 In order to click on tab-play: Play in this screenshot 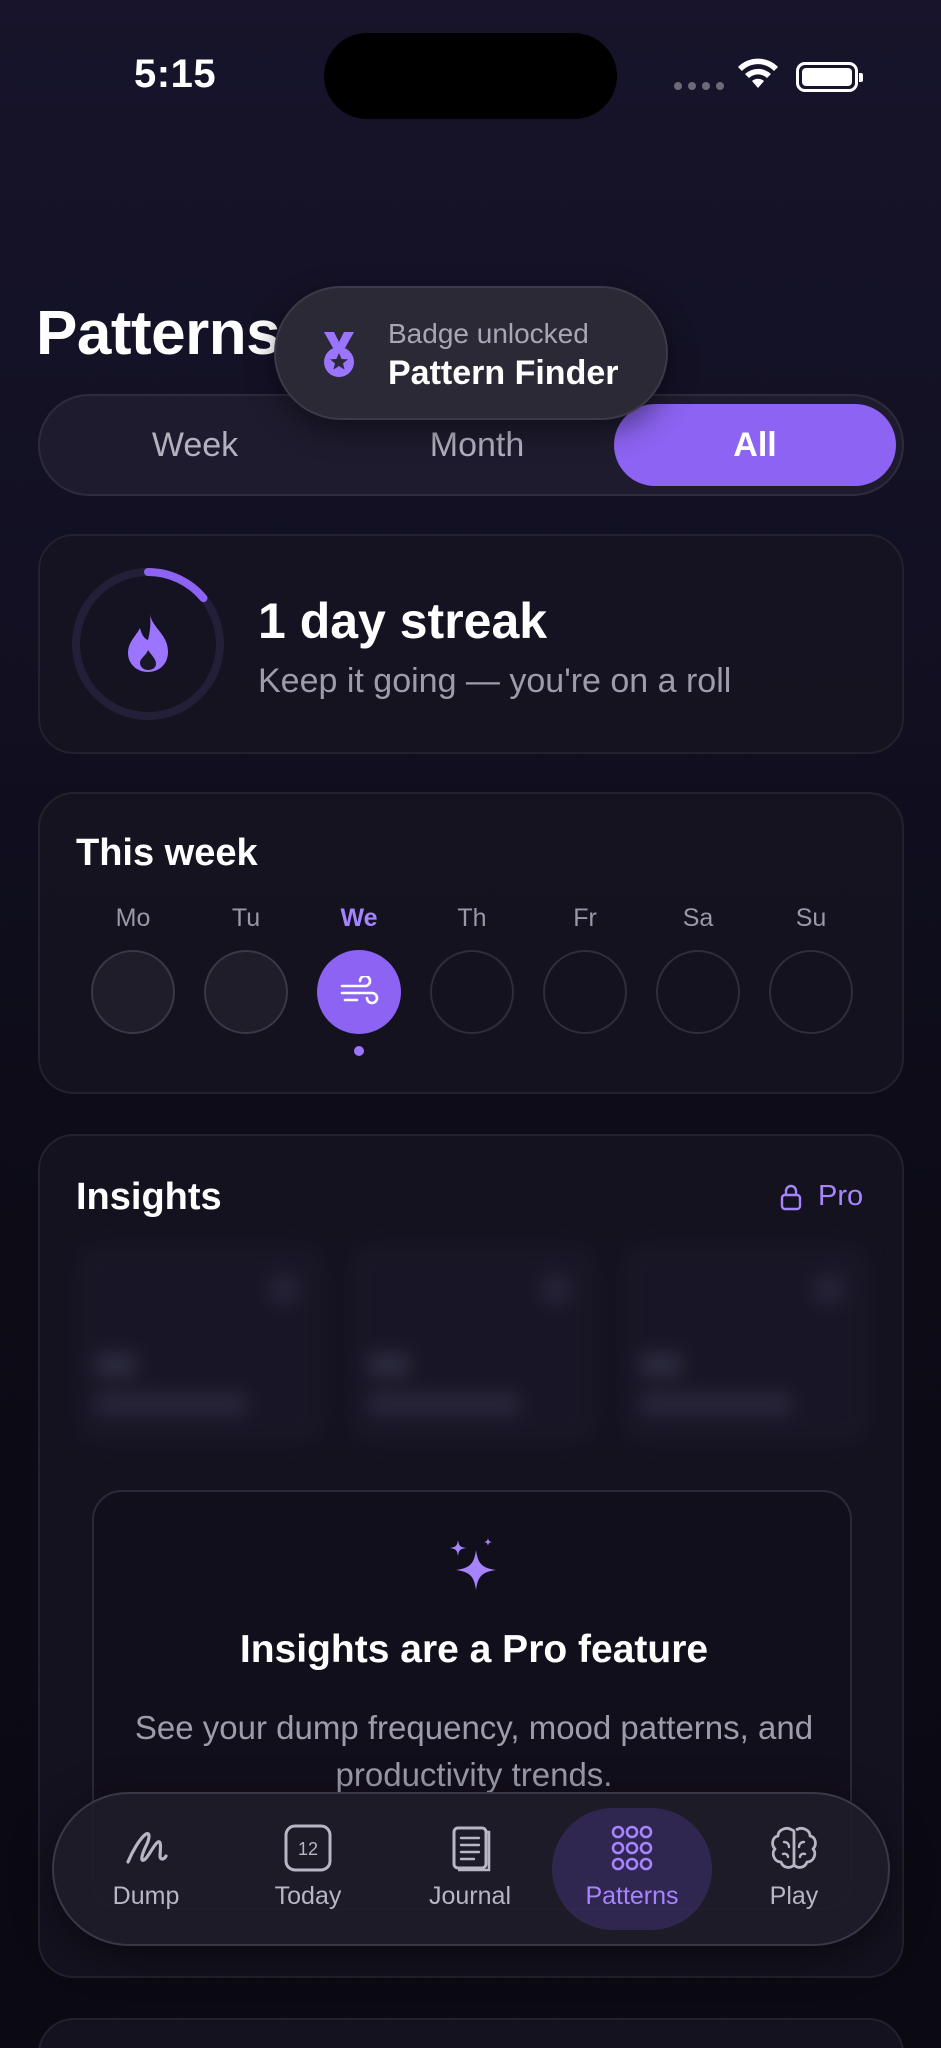, I will do `click(794, 1869)`.